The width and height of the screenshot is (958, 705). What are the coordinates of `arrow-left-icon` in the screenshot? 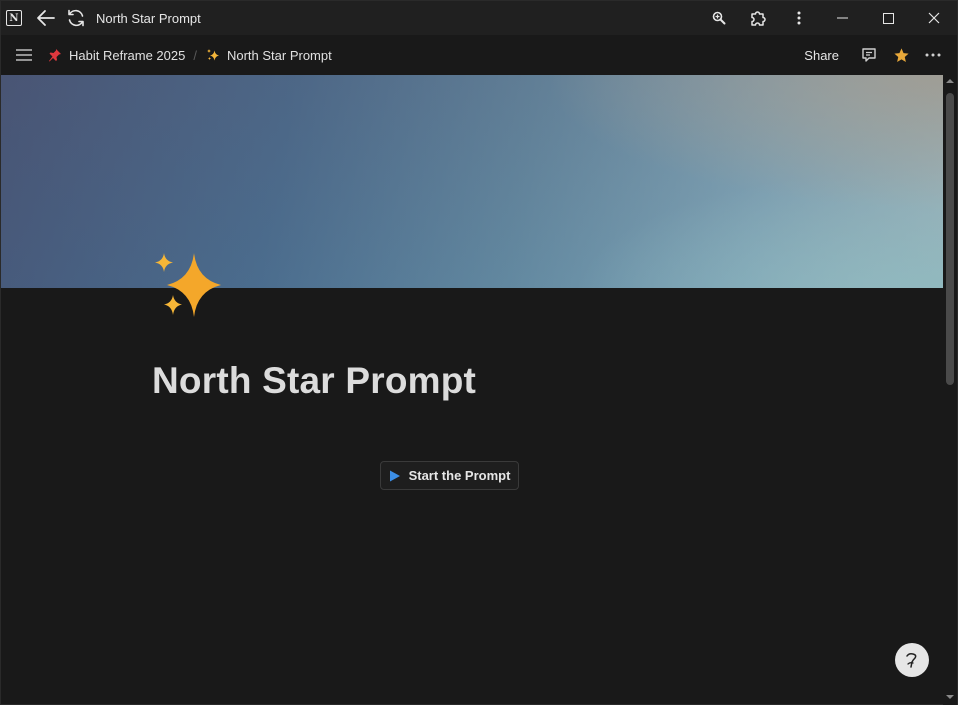 It's located at (46, 18).